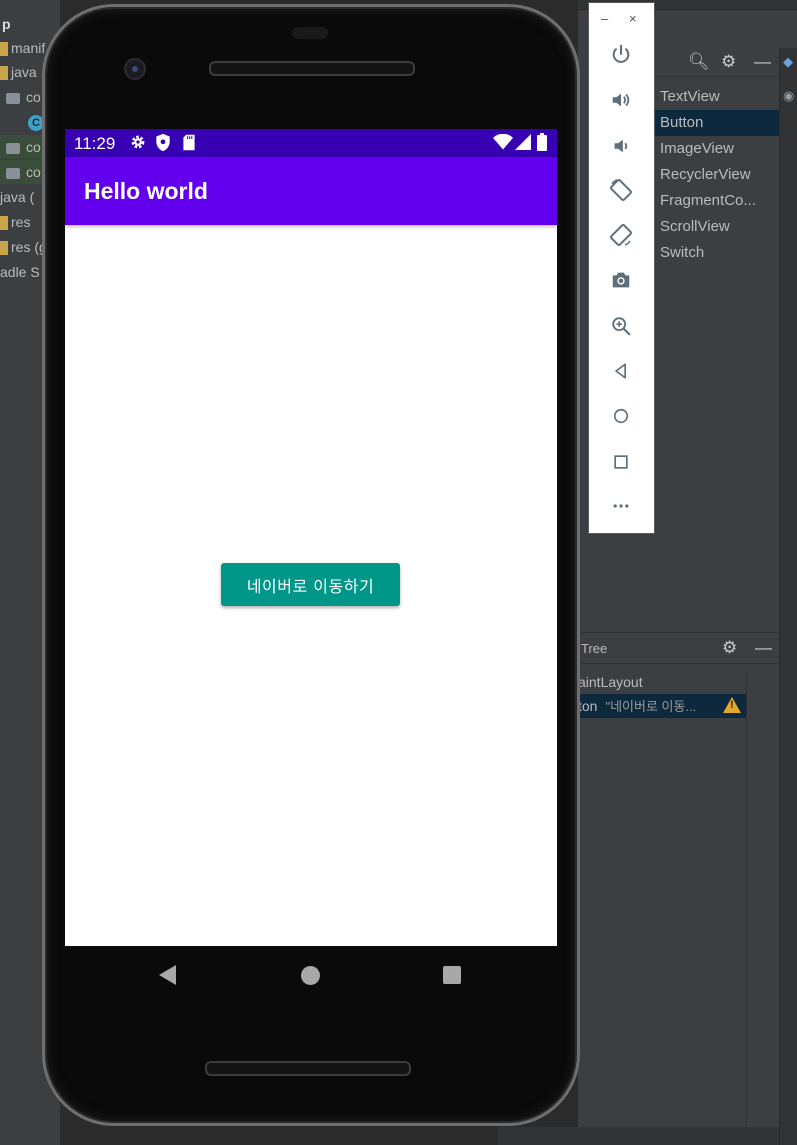  I want to click on shield-icon, so click(163, 145).